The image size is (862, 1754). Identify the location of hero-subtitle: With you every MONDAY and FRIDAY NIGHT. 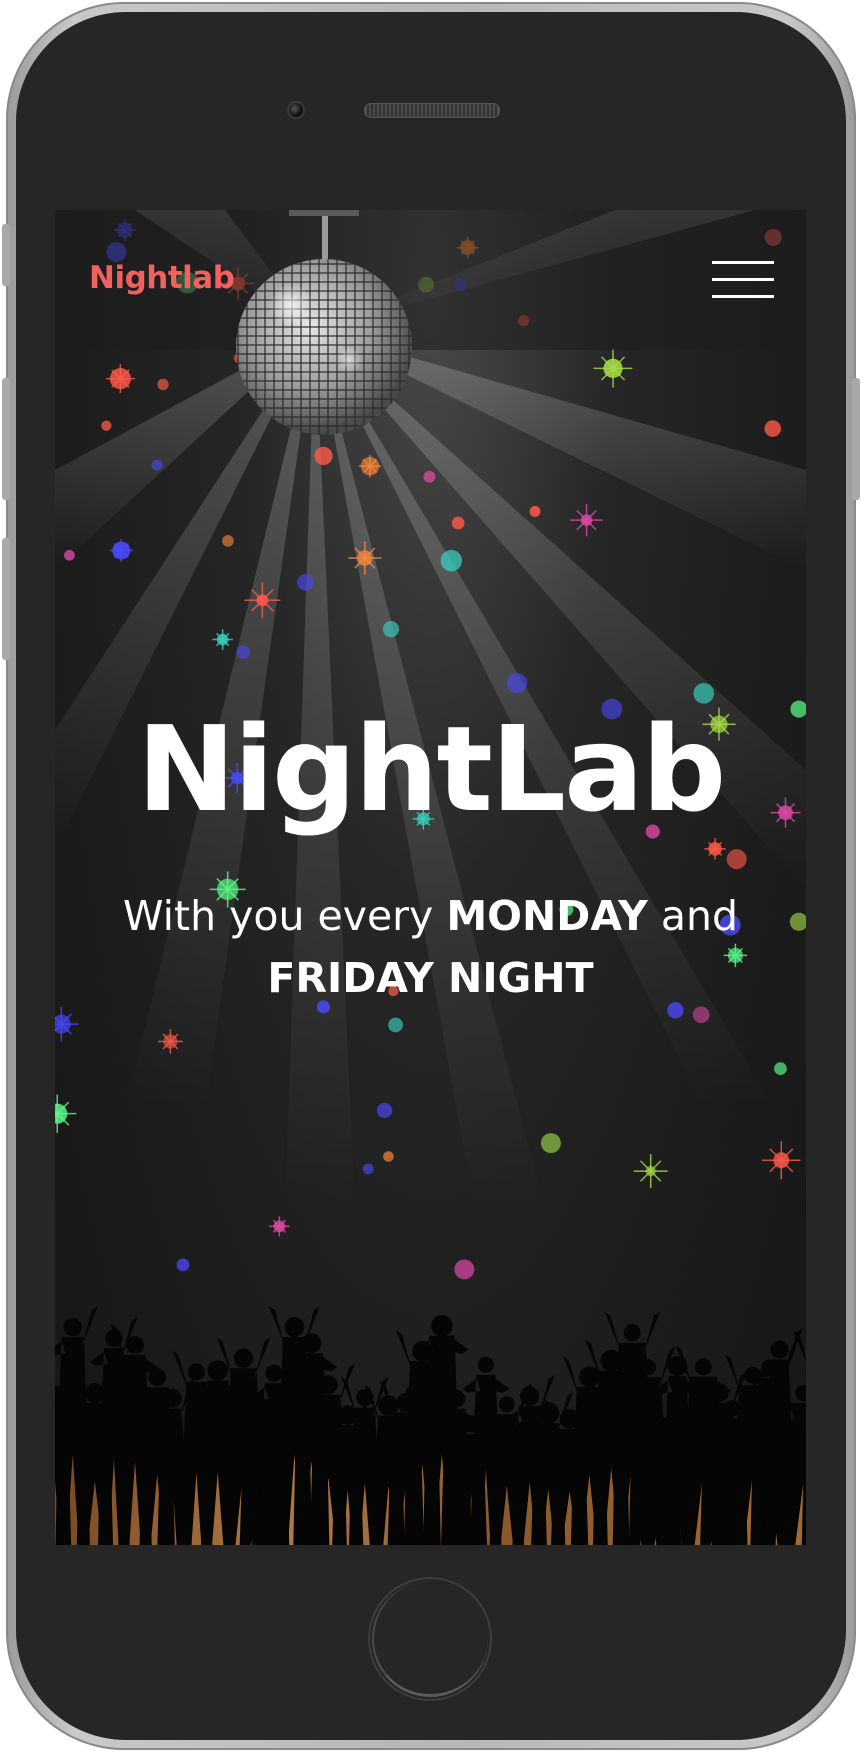
(430, 947).